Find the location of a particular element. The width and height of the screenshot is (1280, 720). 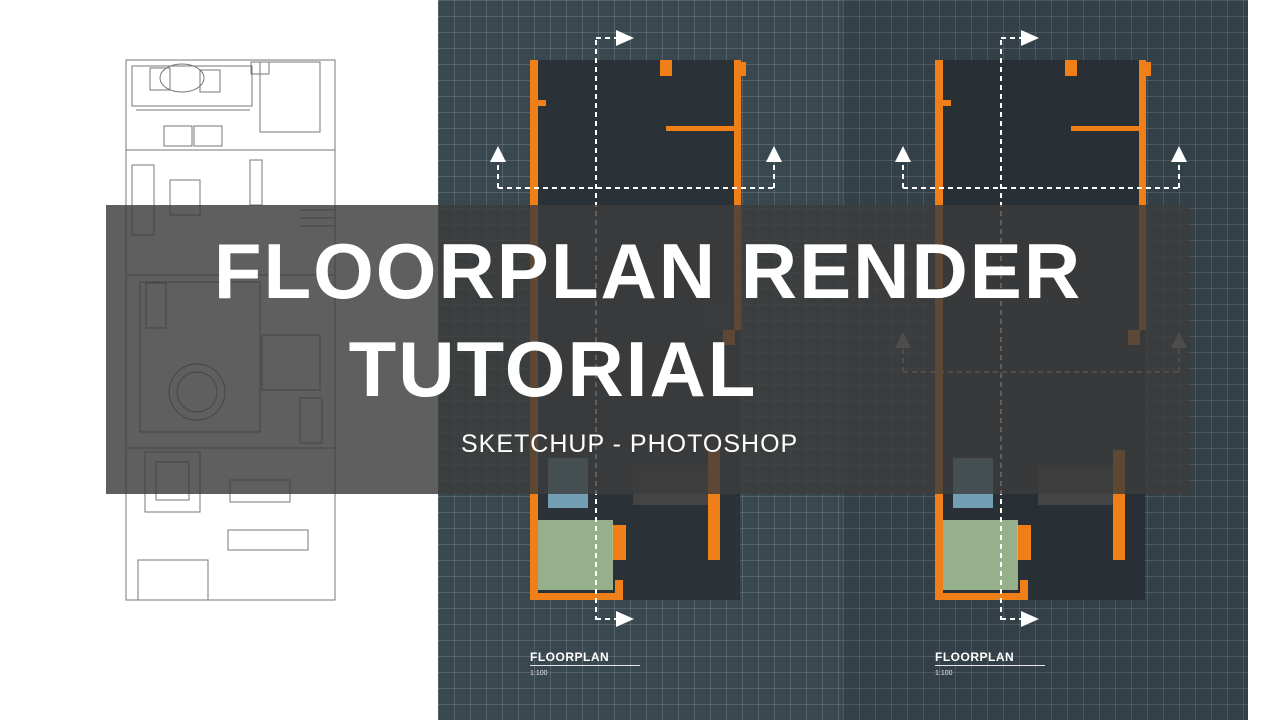

title-line-1: FLOORPLAN RENDER is located at coordinates (648, 271).